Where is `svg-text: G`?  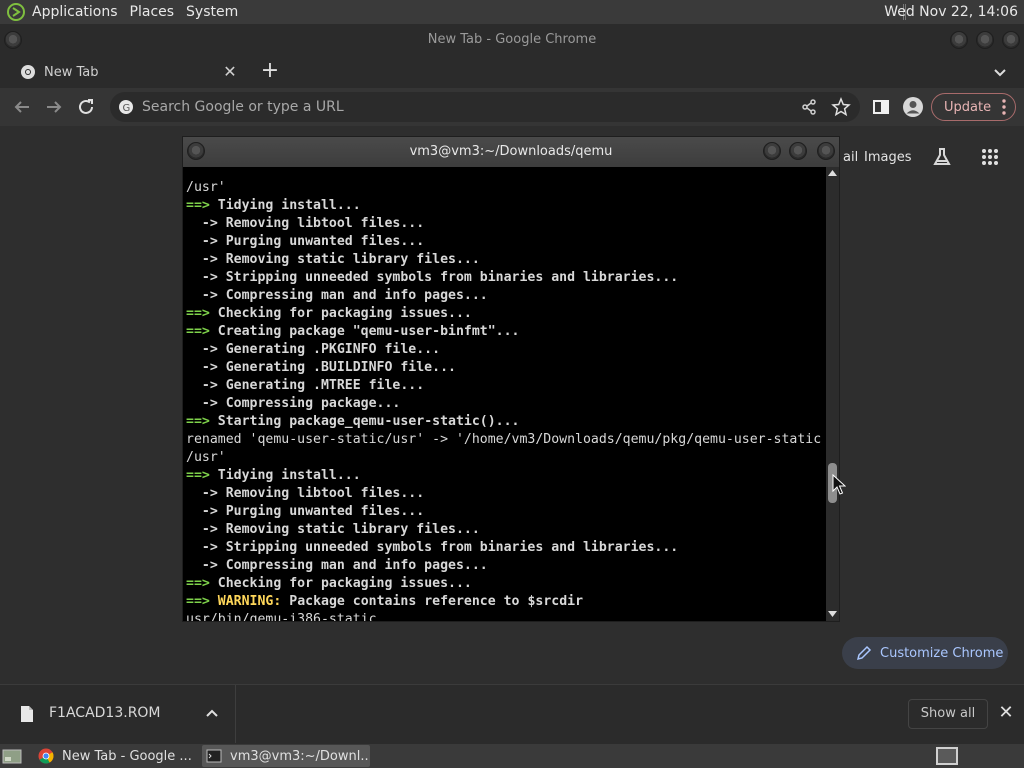 svg-text: G is located at coordinates (127, 108).